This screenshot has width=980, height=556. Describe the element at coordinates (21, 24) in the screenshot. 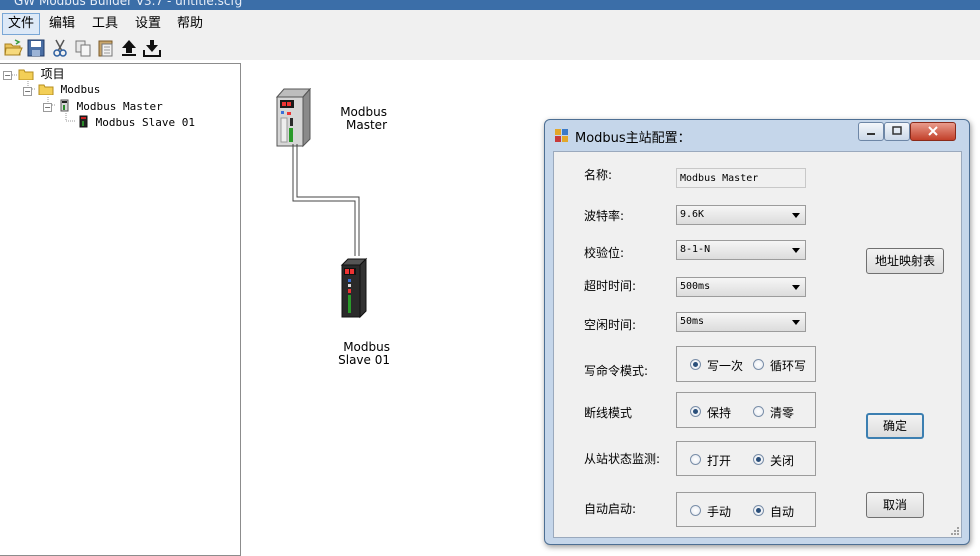

I see `menu-file: 文件` at that location.